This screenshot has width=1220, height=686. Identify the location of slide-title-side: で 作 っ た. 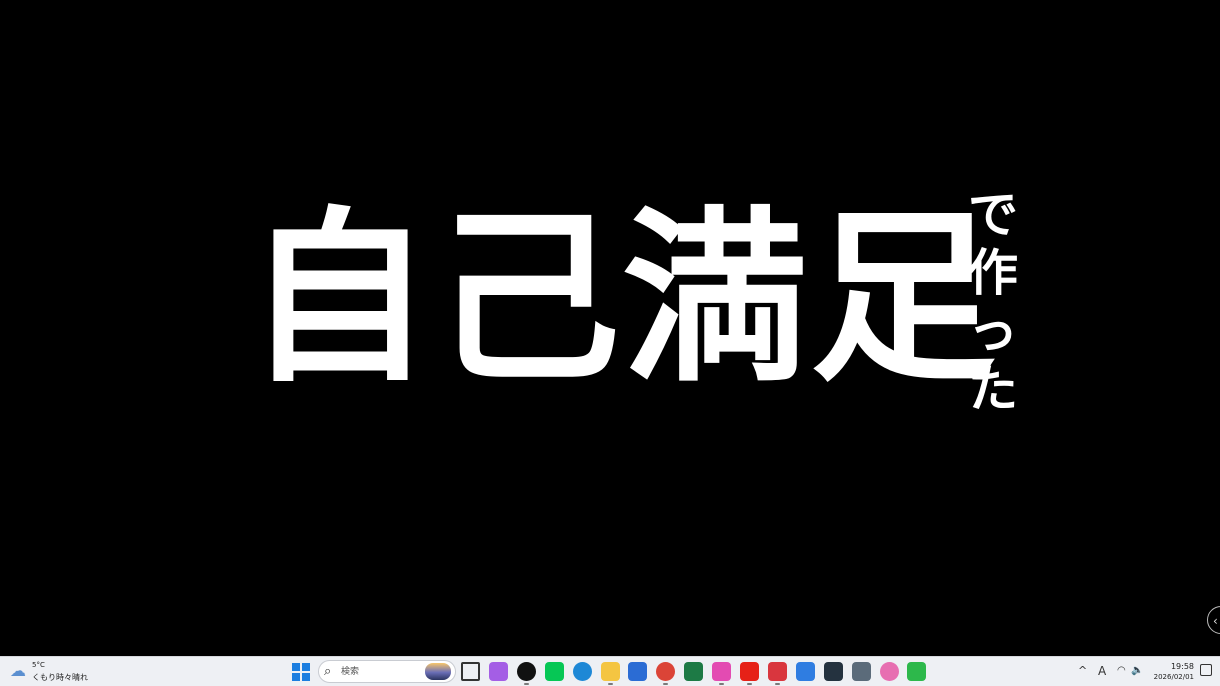
(993, 302).